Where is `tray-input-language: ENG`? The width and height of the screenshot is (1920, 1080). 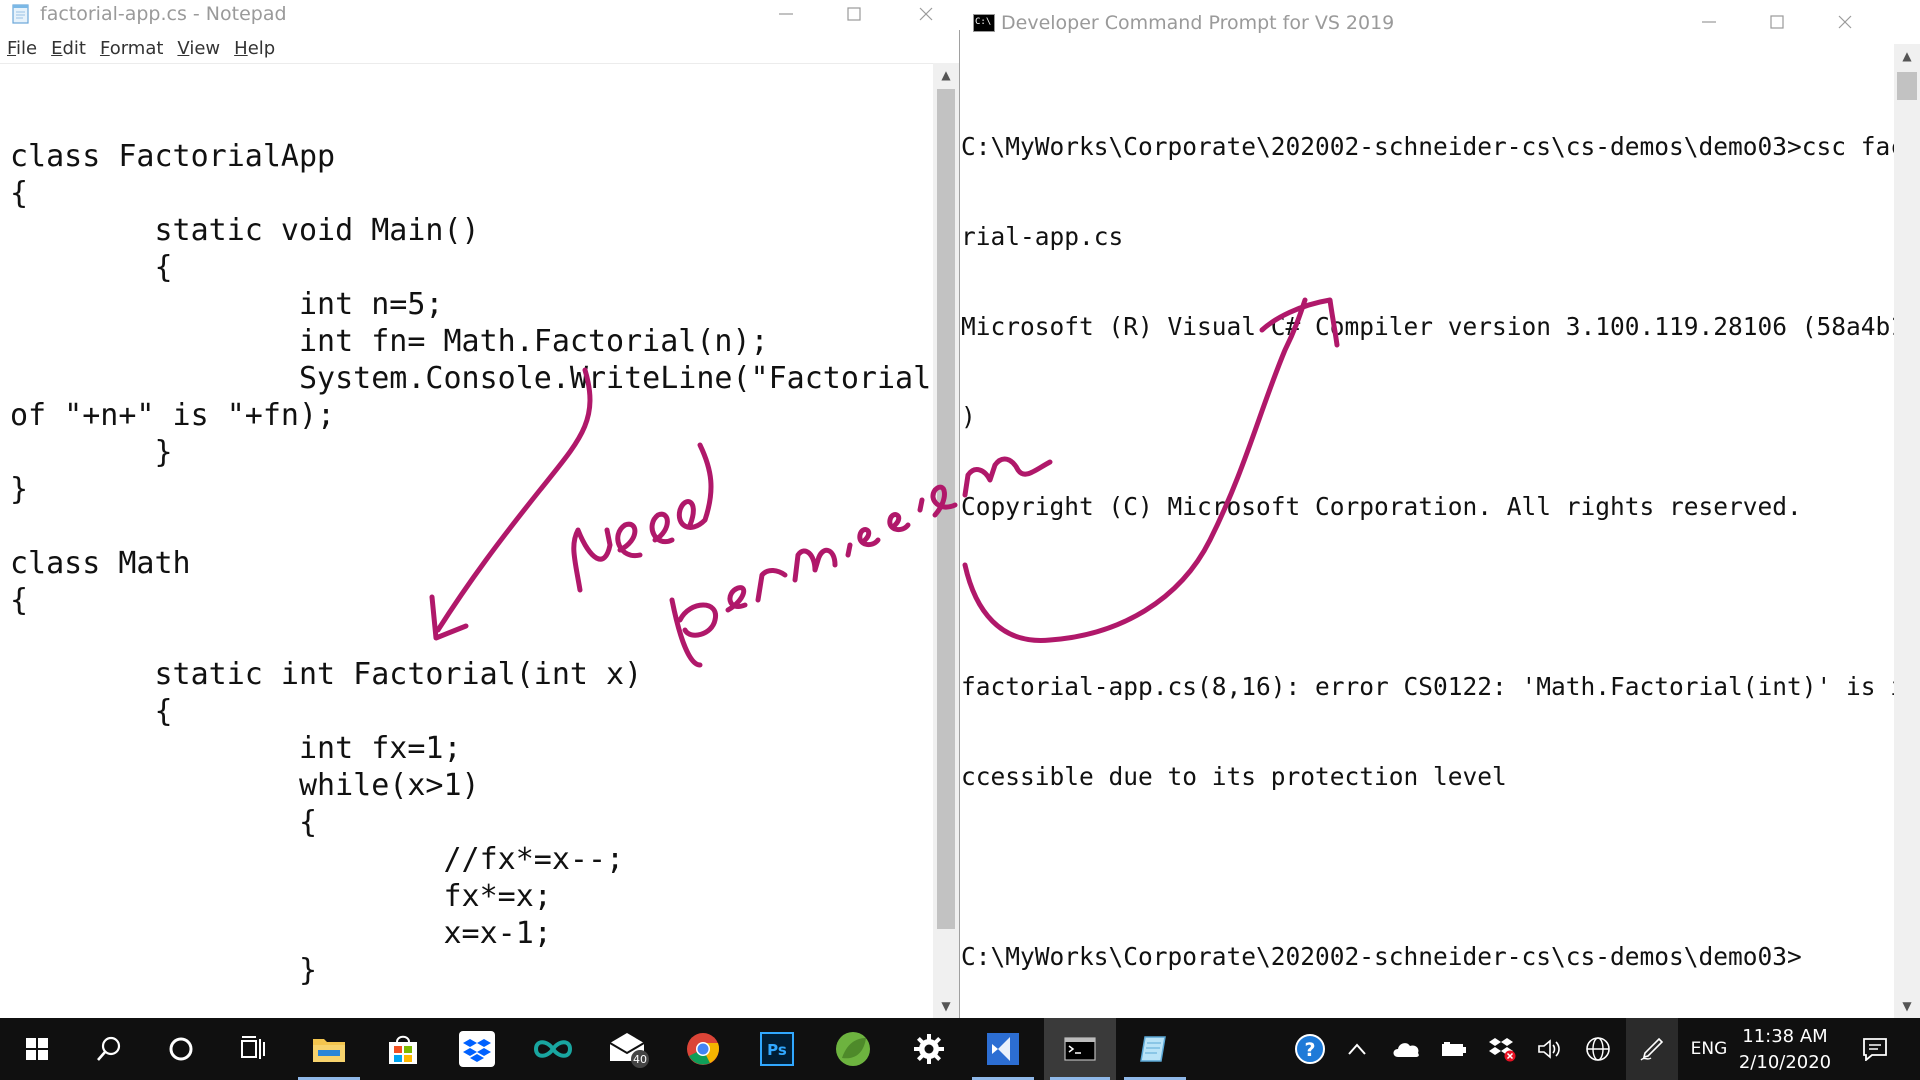 tray-input-language: ENG is located at coordinates (1709, 1049).